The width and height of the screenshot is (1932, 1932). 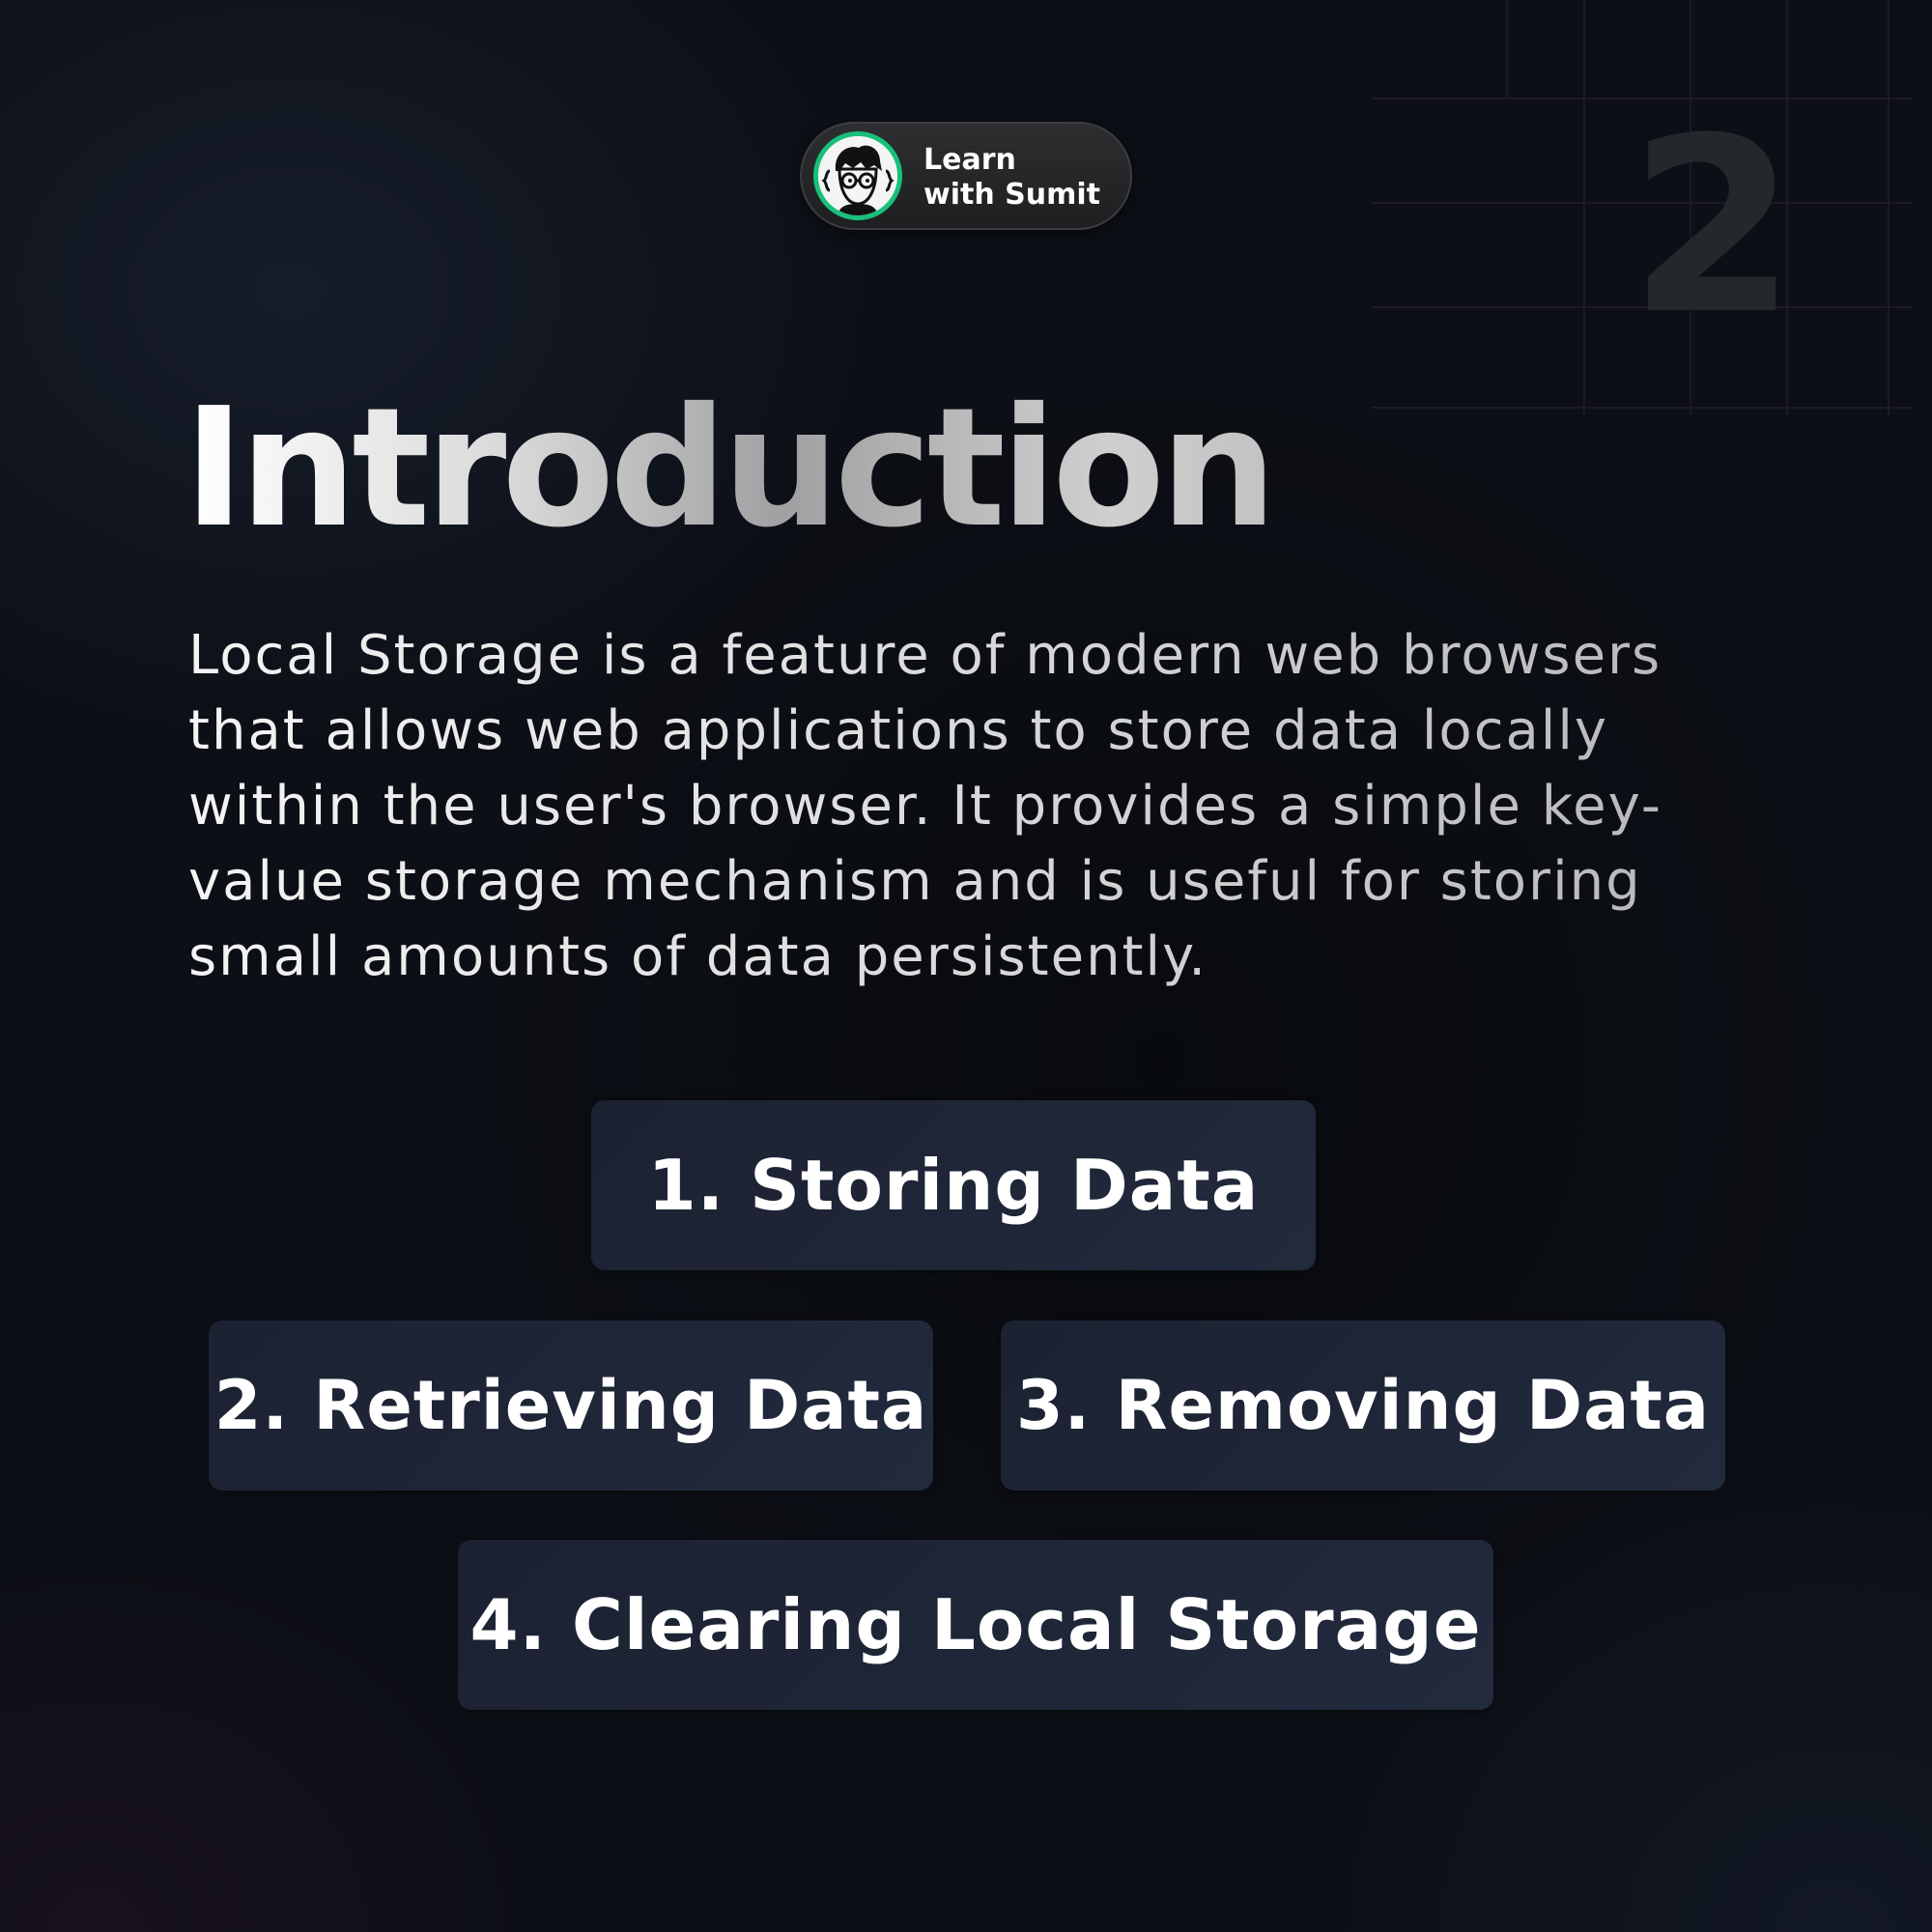 What do you see at coordinates (1713, 226) in the screenshot?
I see `page-number: 2` at bounding box center [1713, 226].